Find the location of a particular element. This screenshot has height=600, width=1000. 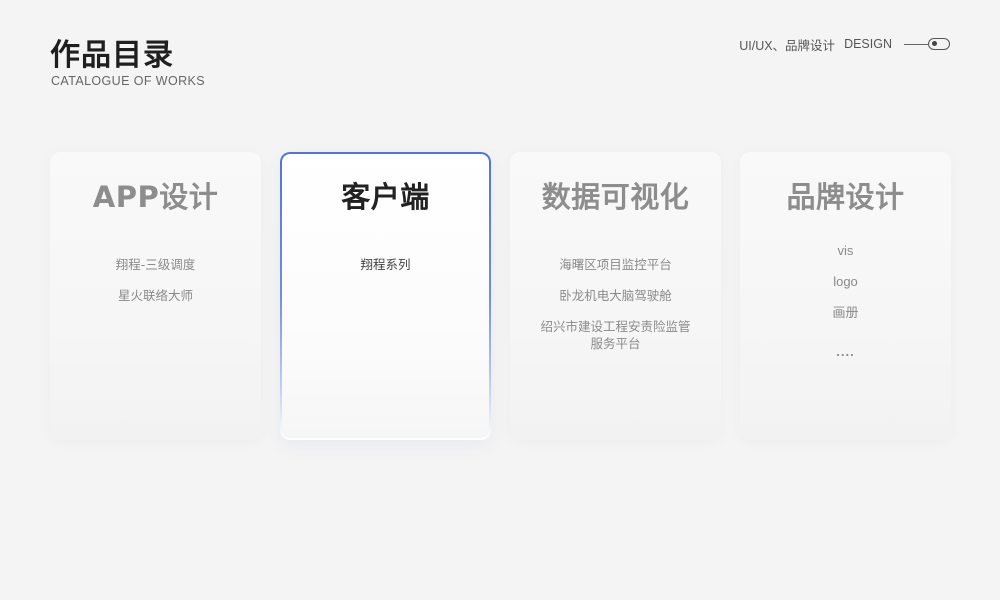

card-title: 客户端 is located at coordinates (385, 197).